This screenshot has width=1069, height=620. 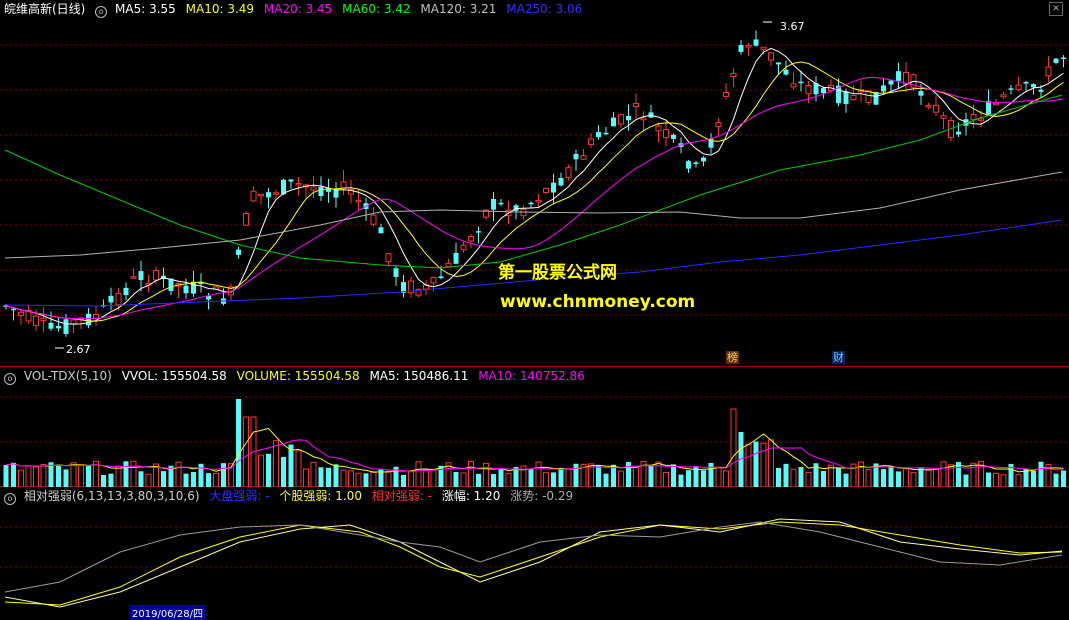 What do you see at coordinates (298, 376) in the screenshot?
I see `volume-label: VOLUME: 155504.58` at bounding box center [298, 376].